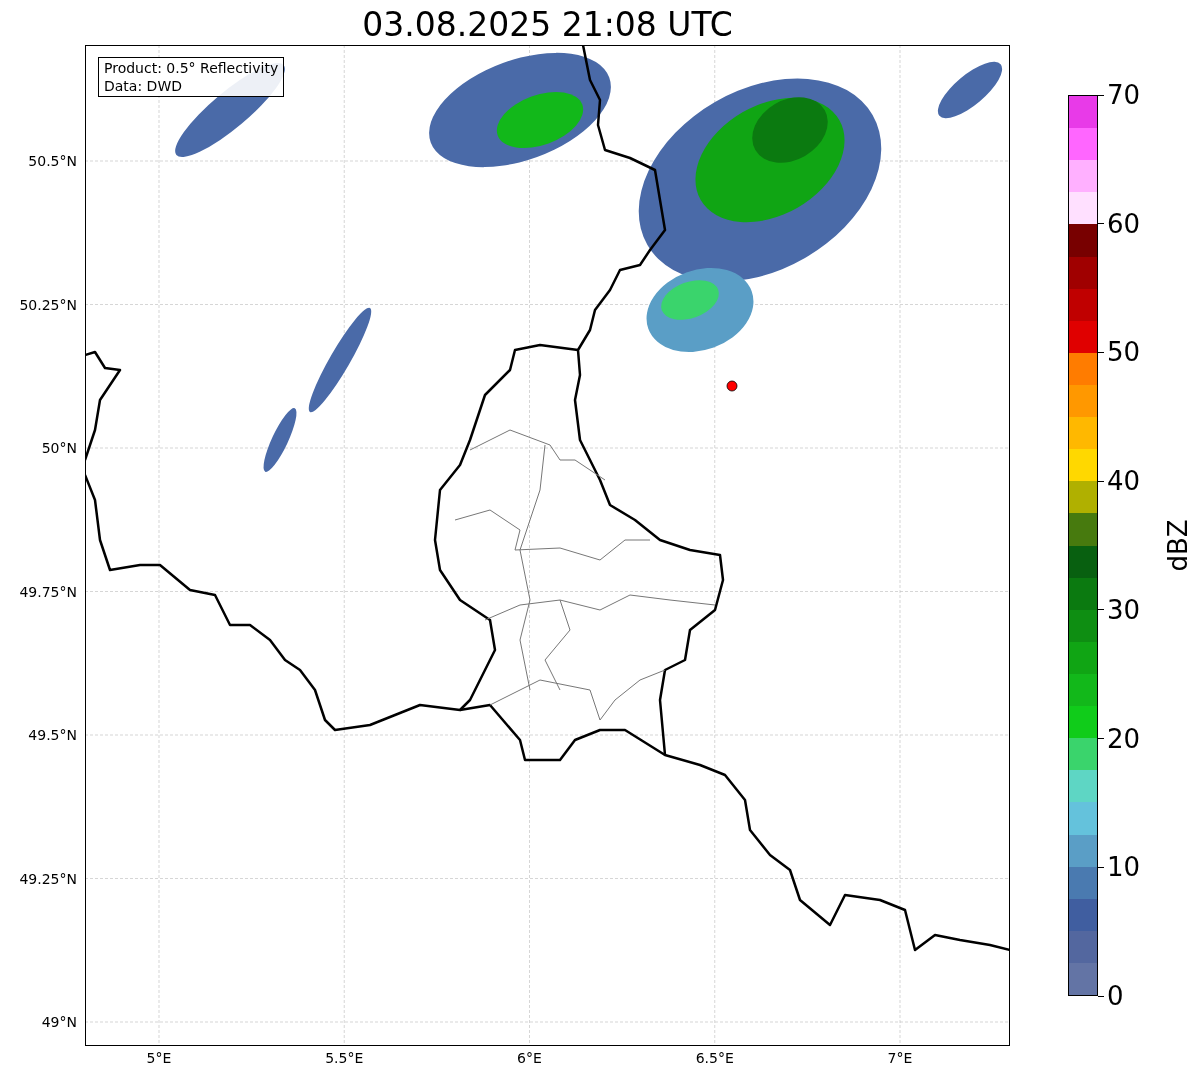  Describe the element at coordinates (1119, 95) in the screenshot. I see `scale-tick-label: 70` at that location.